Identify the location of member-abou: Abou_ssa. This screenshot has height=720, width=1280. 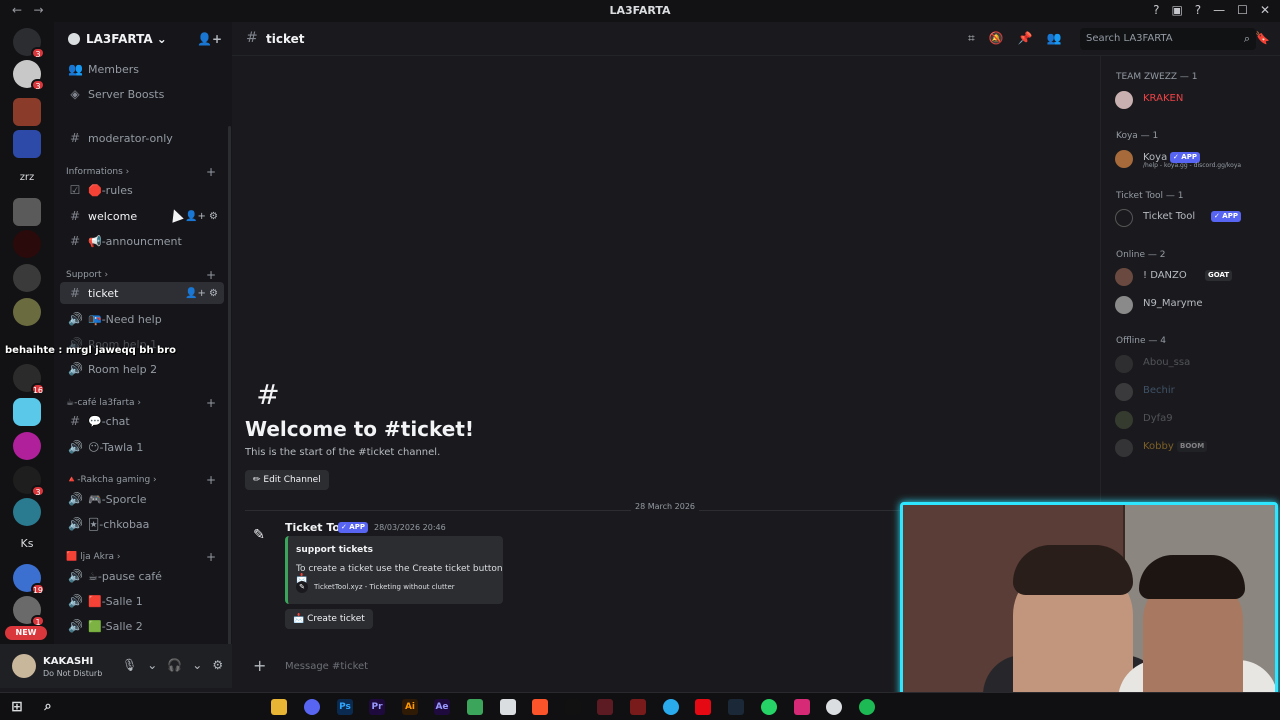
(1195, 364).